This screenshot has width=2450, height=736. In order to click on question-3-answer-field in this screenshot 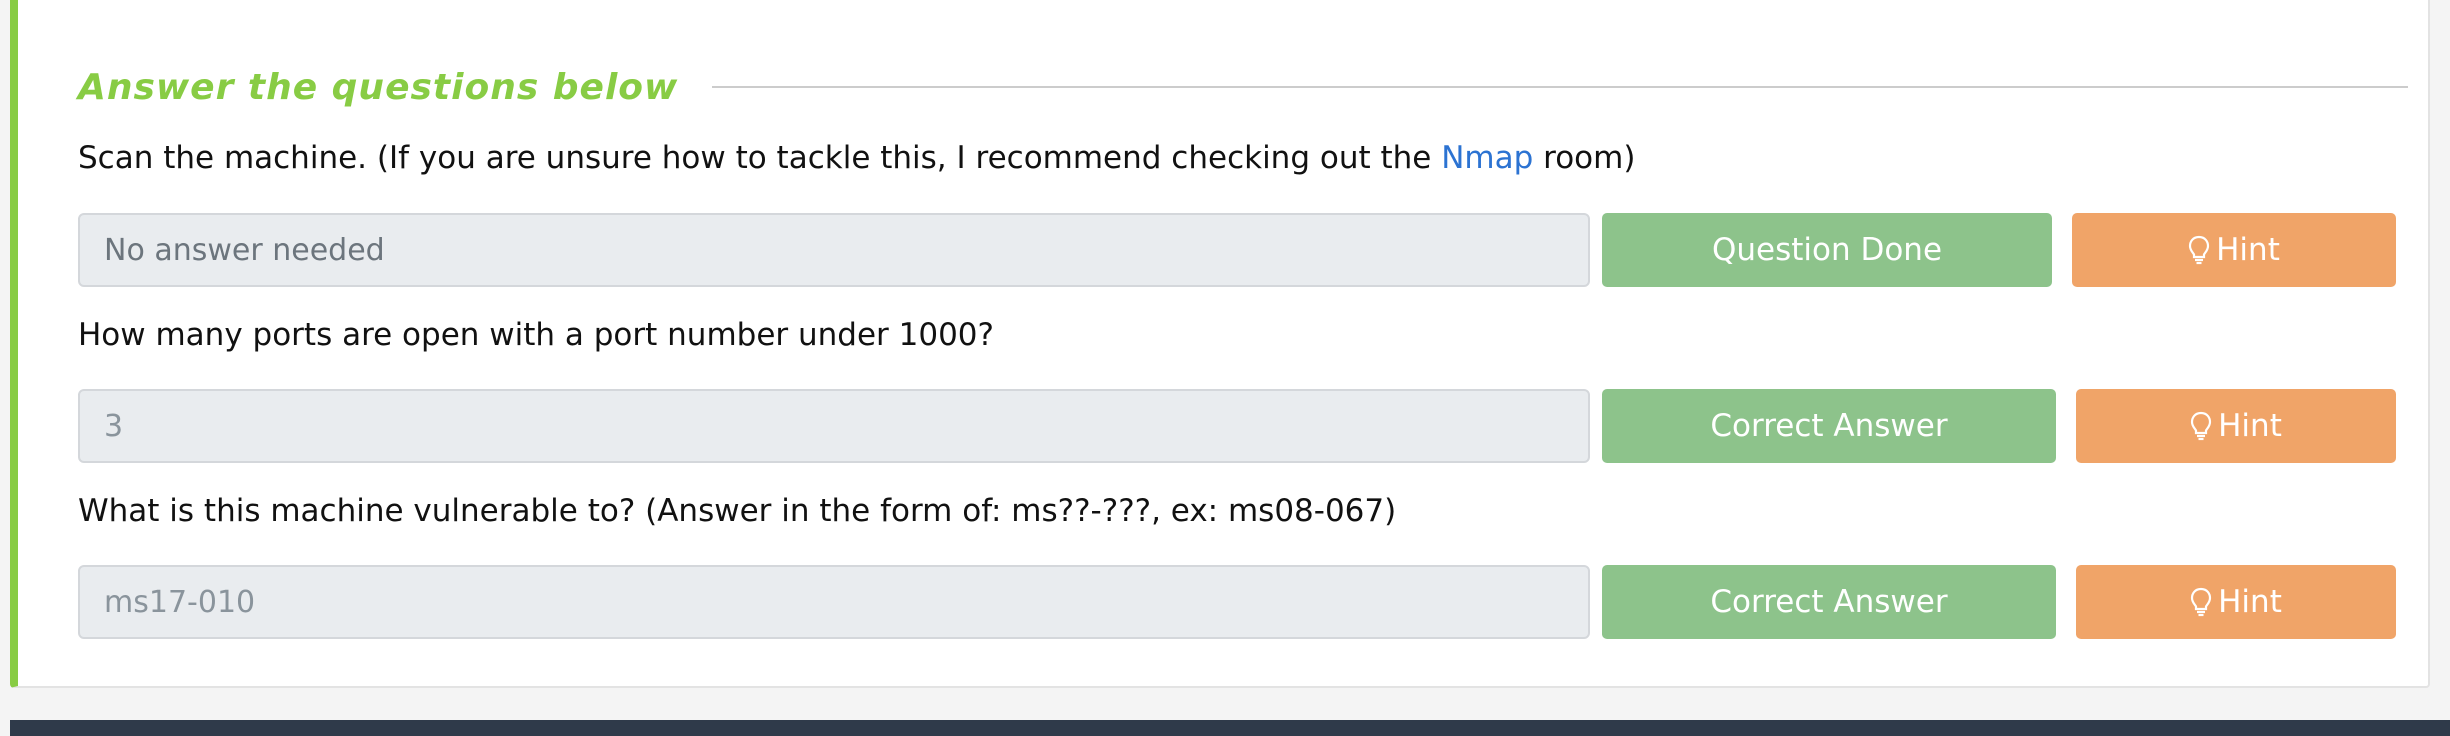, I will do `click(834, 602)`.